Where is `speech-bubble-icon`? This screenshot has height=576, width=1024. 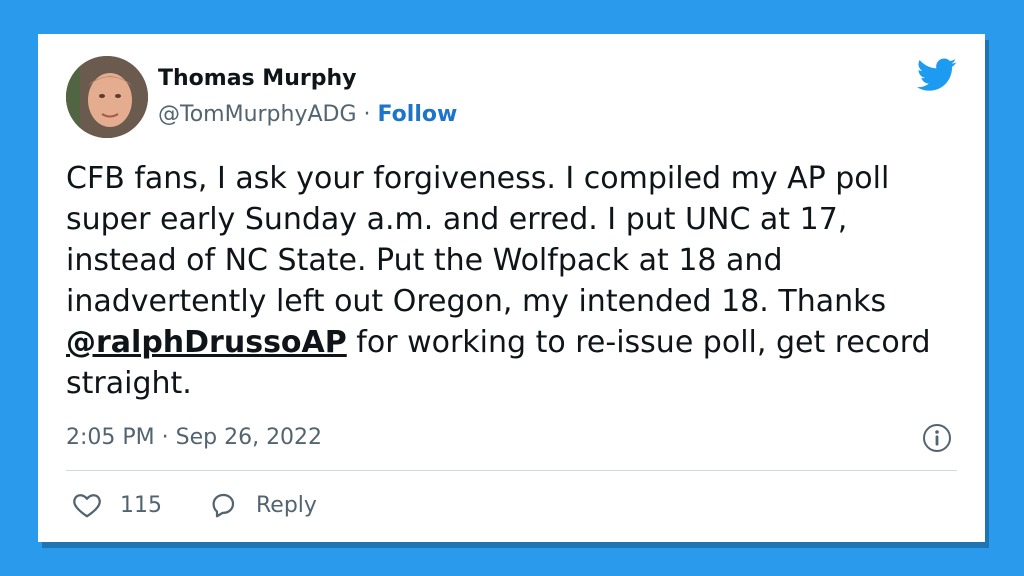 speech-bubble-icon is located at coordinates (223, 505).